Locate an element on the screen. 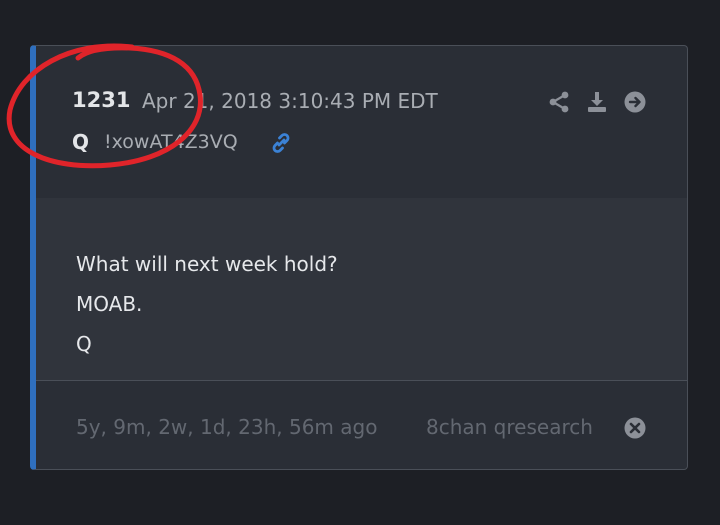  post-actions is located at coordinates (597, 102).